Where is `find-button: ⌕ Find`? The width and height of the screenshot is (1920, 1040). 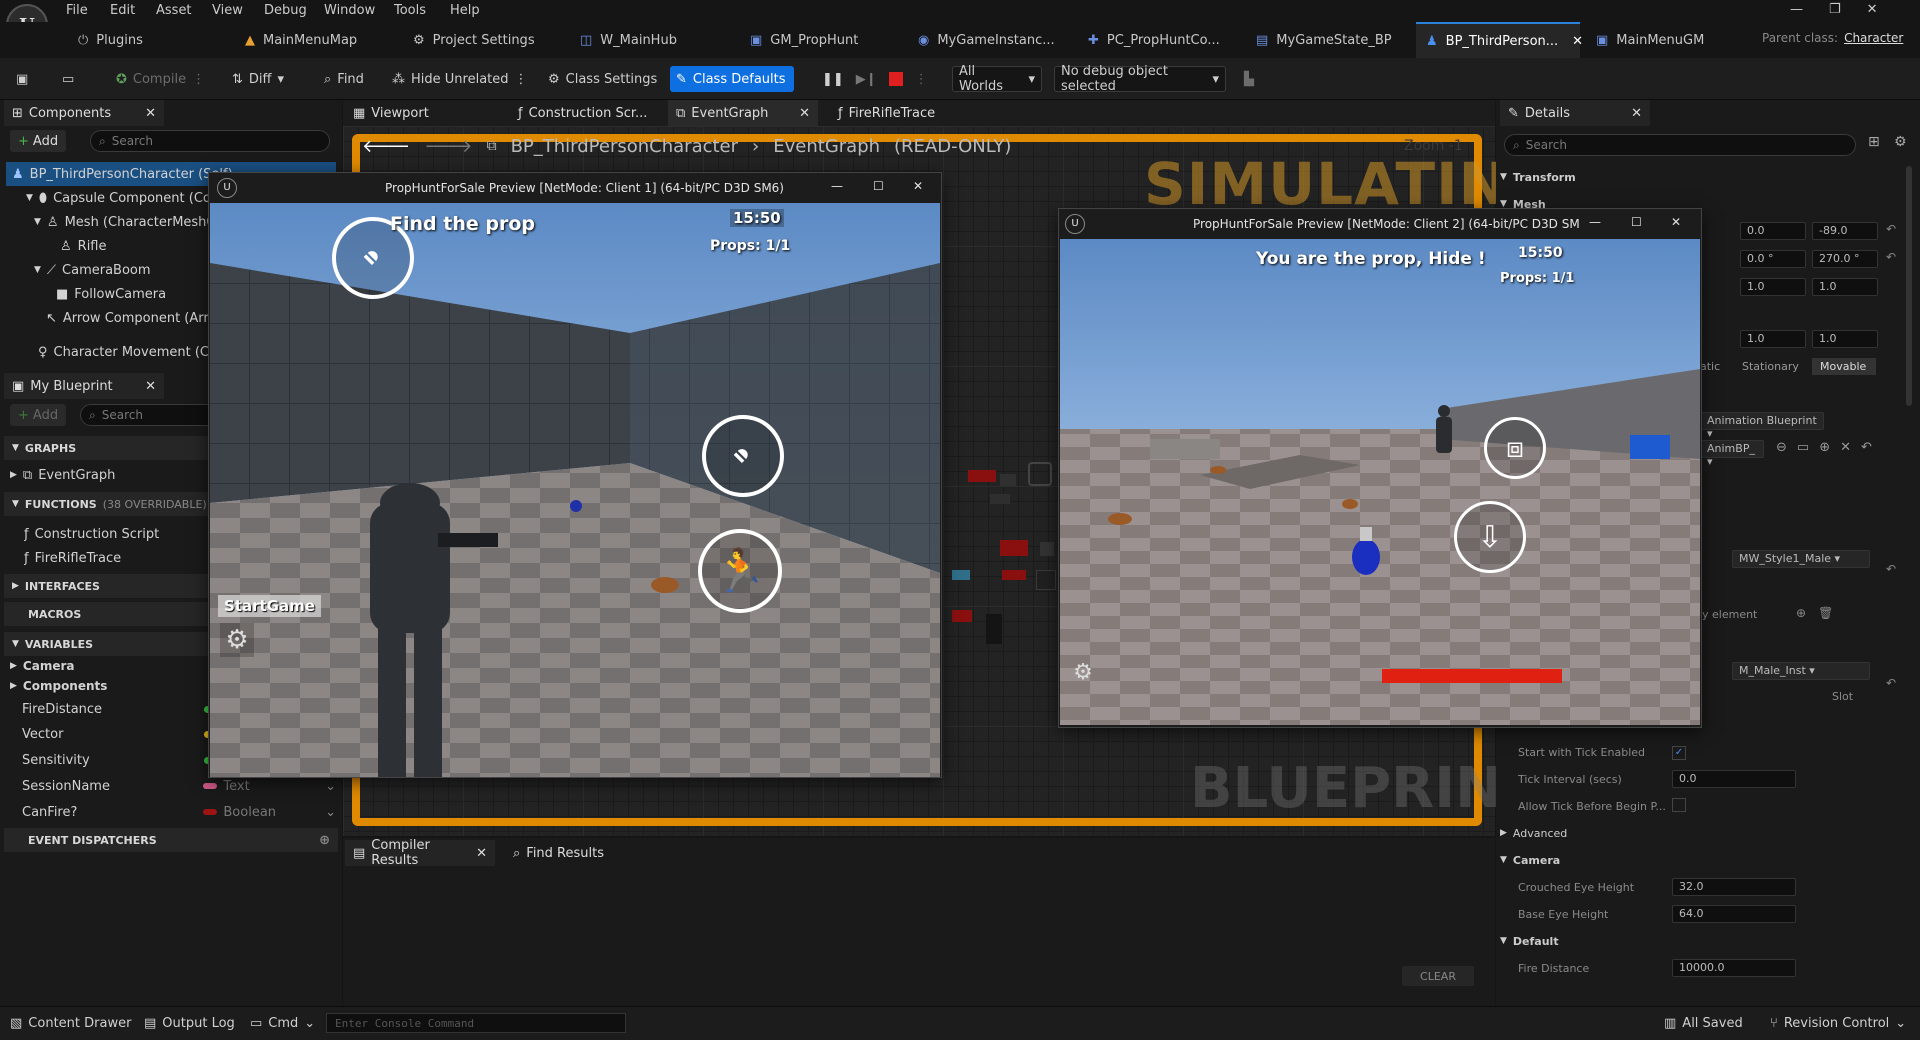 find-button: ⌕ Find is located at coordinates (344, 79).